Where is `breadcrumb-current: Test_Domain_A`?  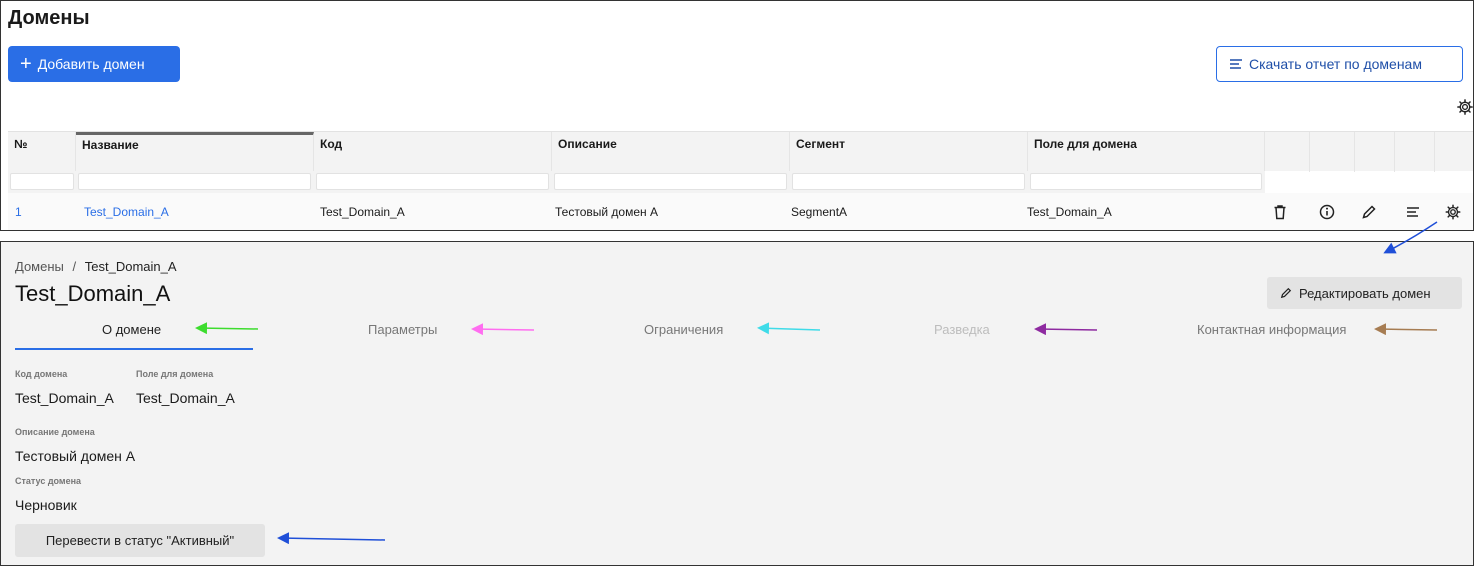 breadcrumb-current: Test_Domain_A is located at coordinates (130, 266).